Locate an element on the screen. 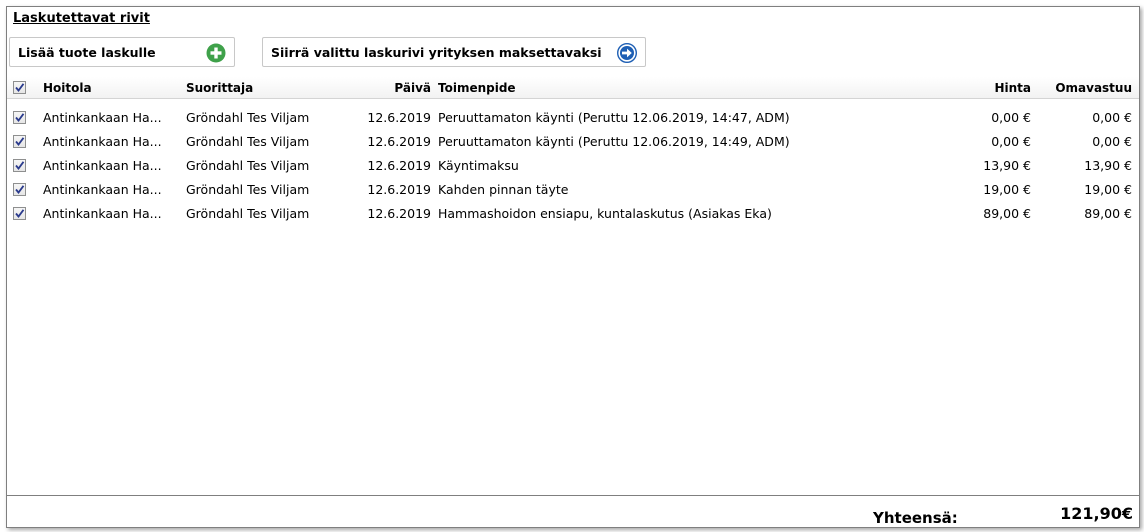 This screenshot has height=532, width=1144. column-header-suorittaja: Suorittaja is located at coordinates (219, 88).